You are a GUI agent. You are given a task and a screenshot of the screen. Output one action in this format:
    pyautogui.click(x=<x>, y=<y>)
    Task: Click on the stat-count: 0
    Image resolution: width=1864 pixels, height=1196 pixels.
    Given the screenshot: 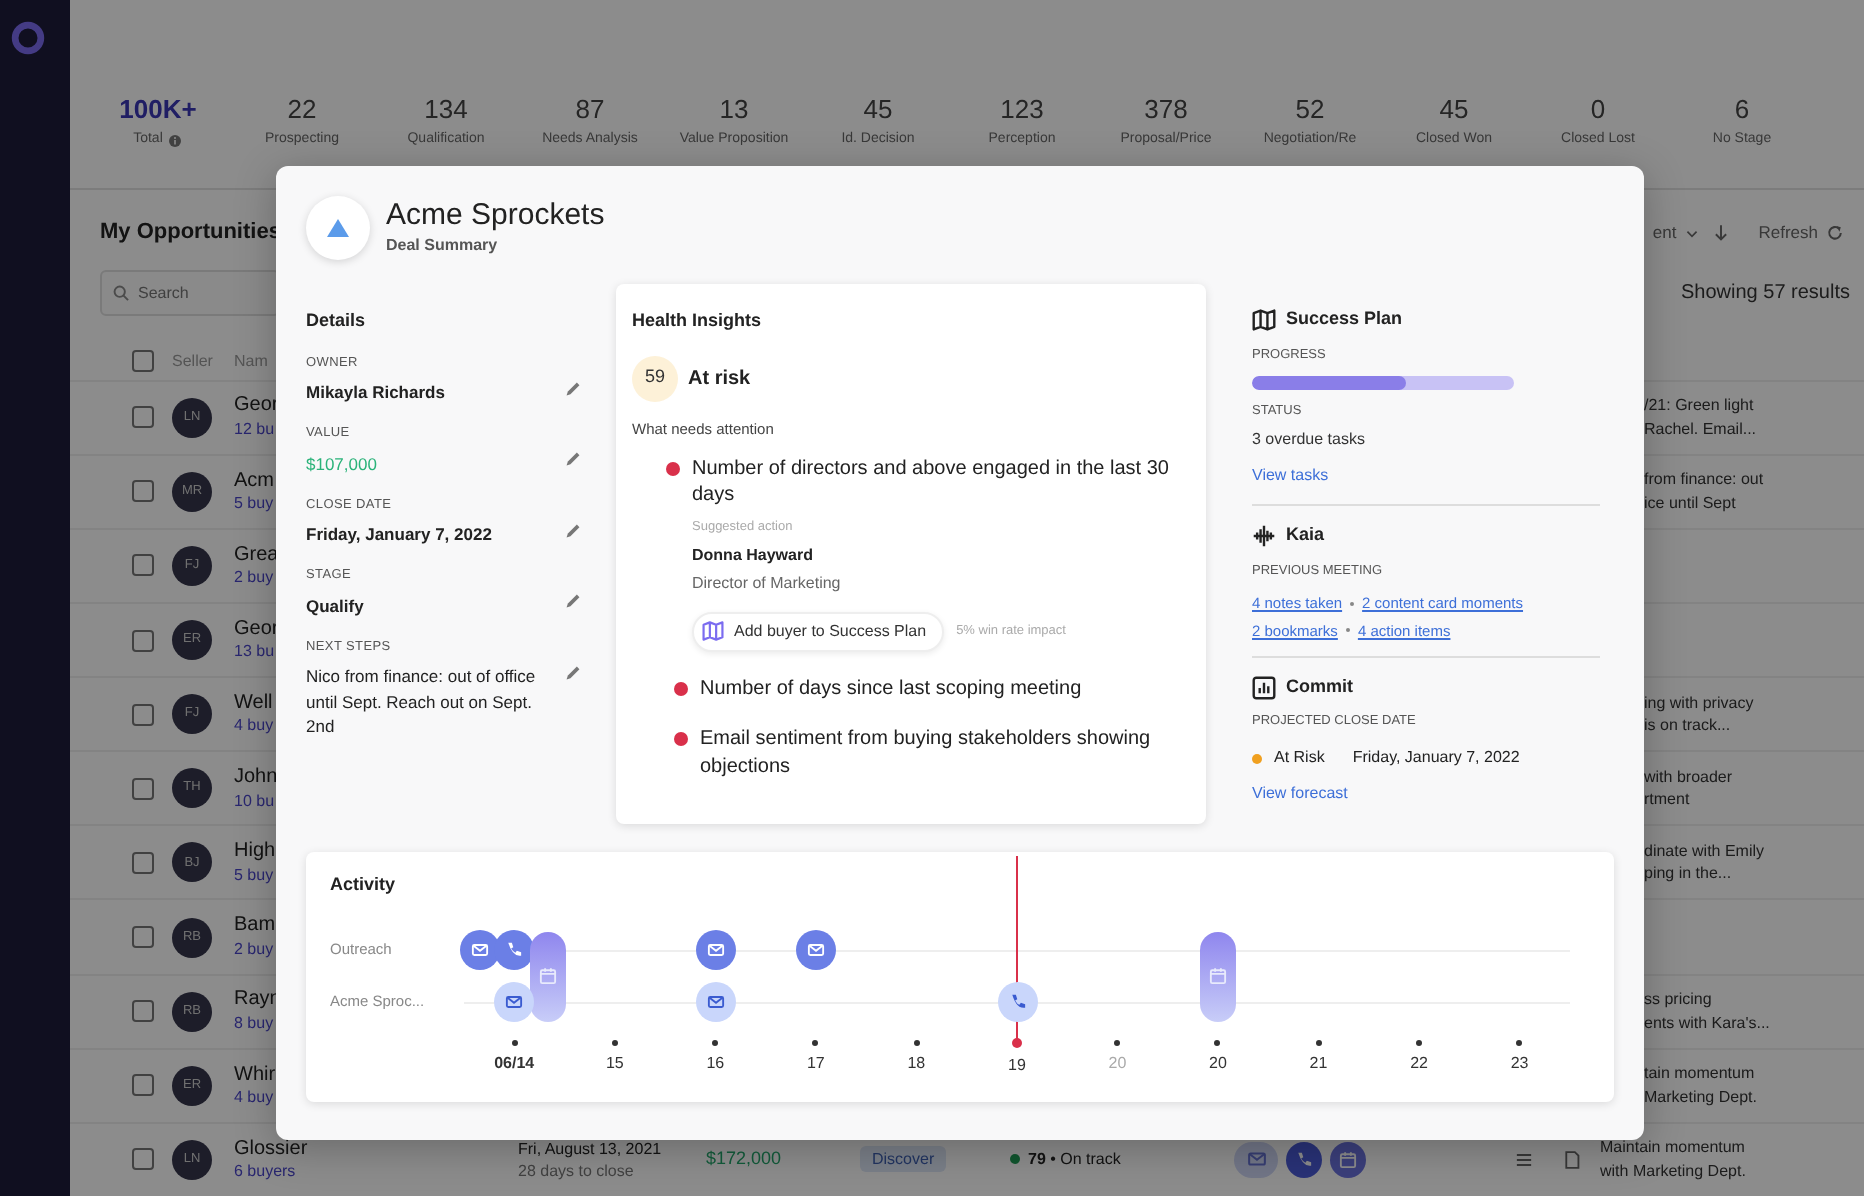 What is the action you would take?
    pyautogui.click(x=1598, y=110)
    